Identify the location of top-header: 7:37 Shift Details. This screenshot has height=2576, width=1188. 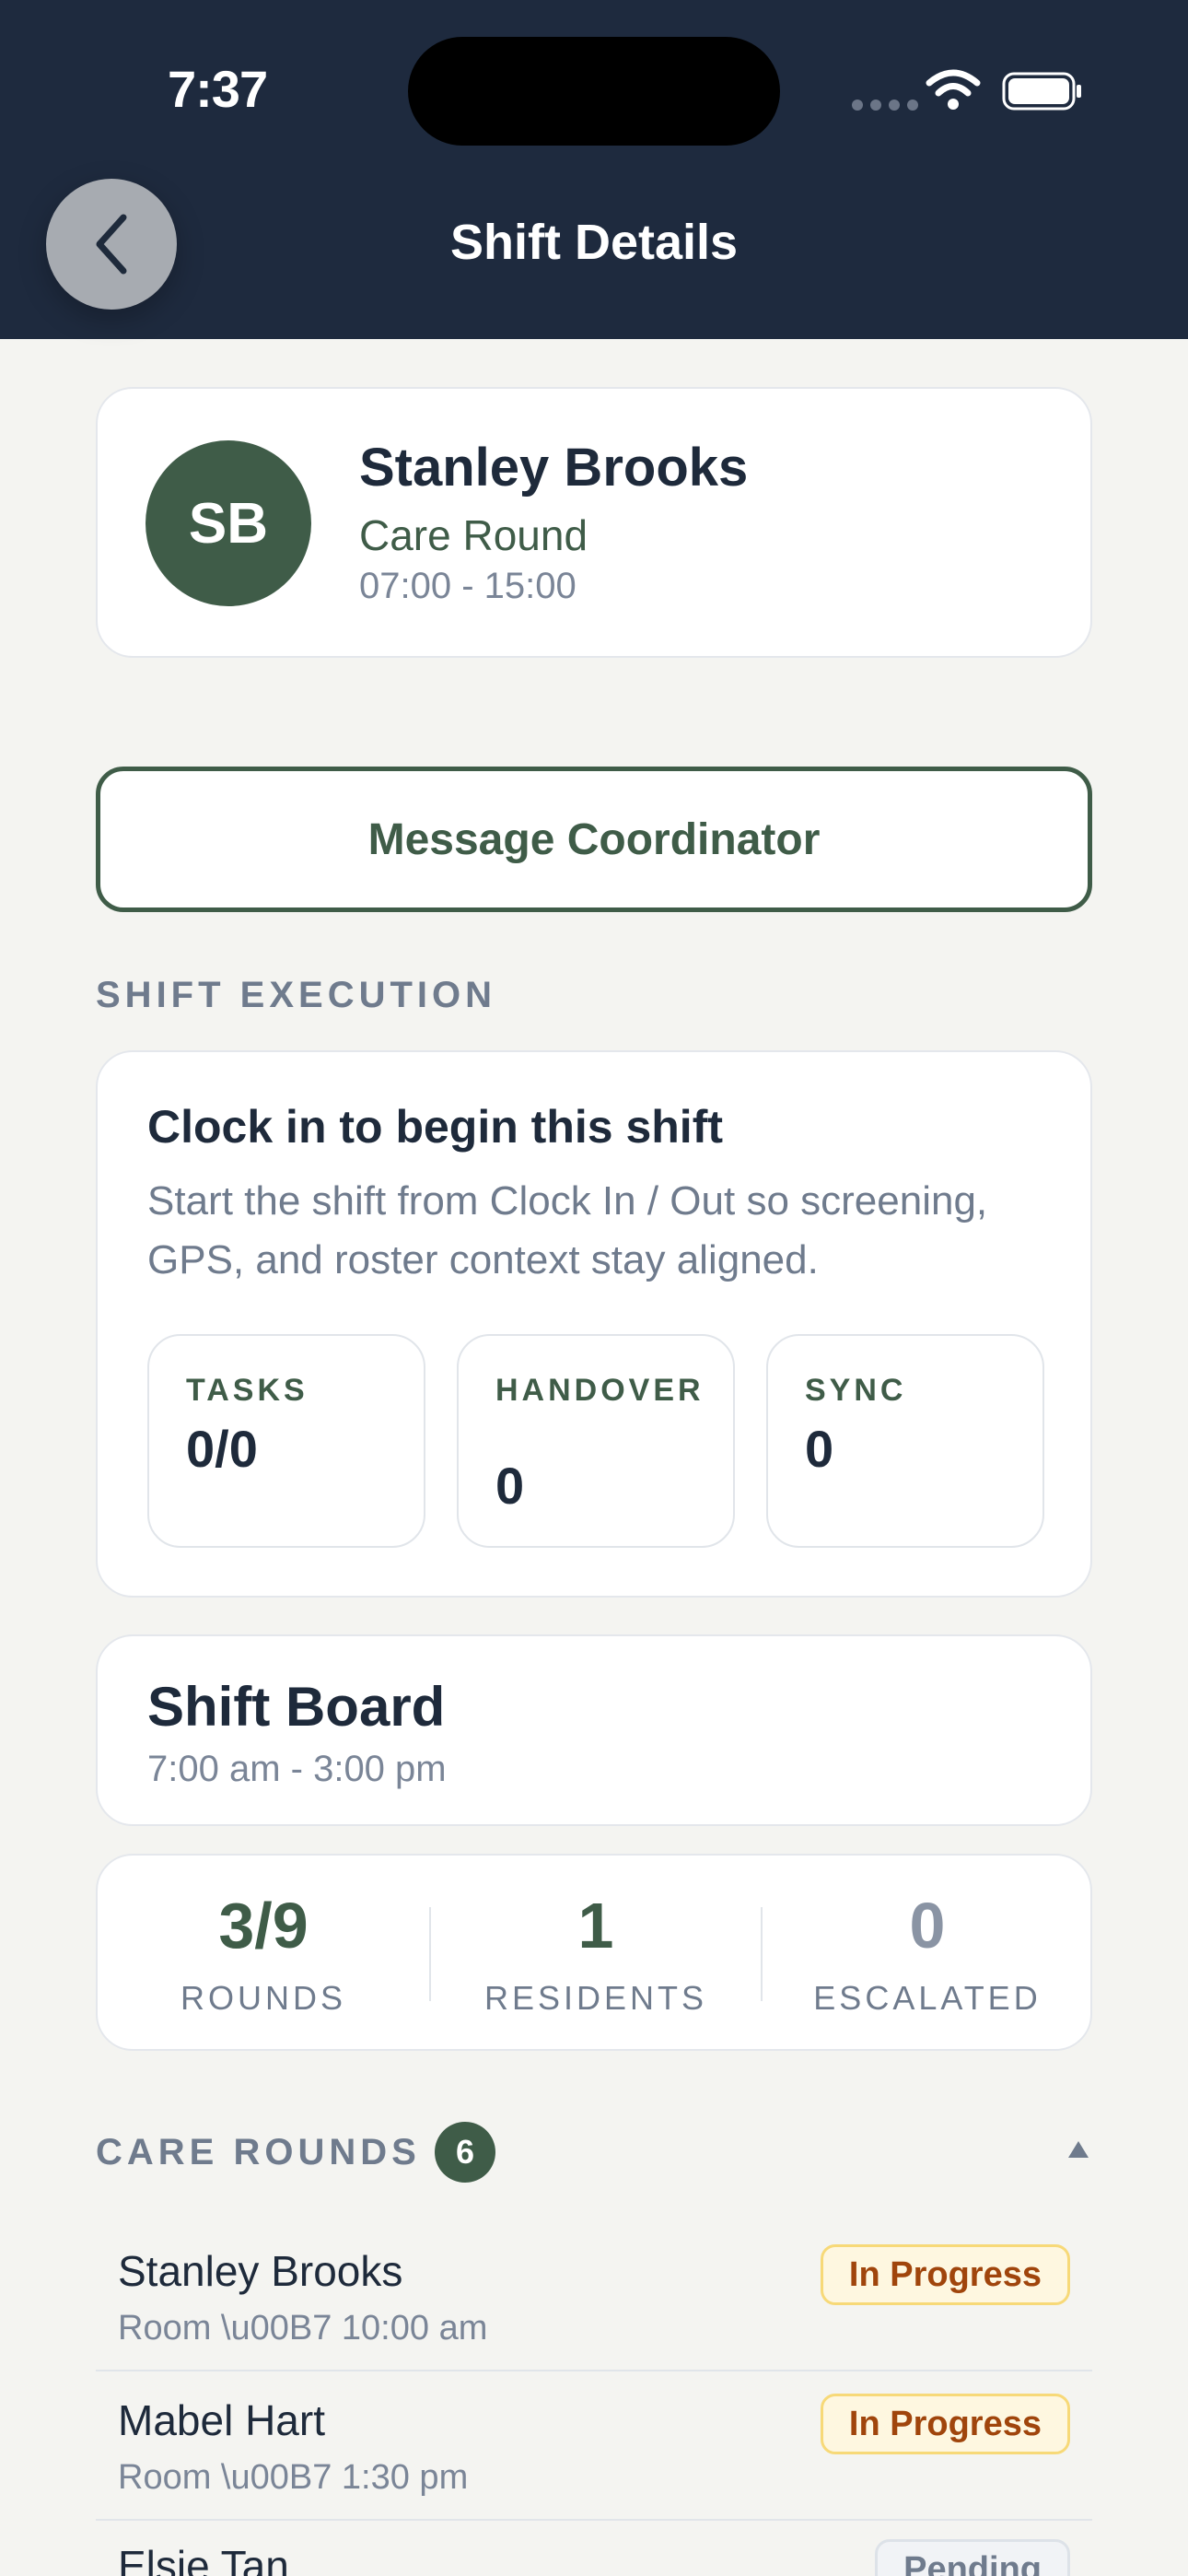
(594, 169).